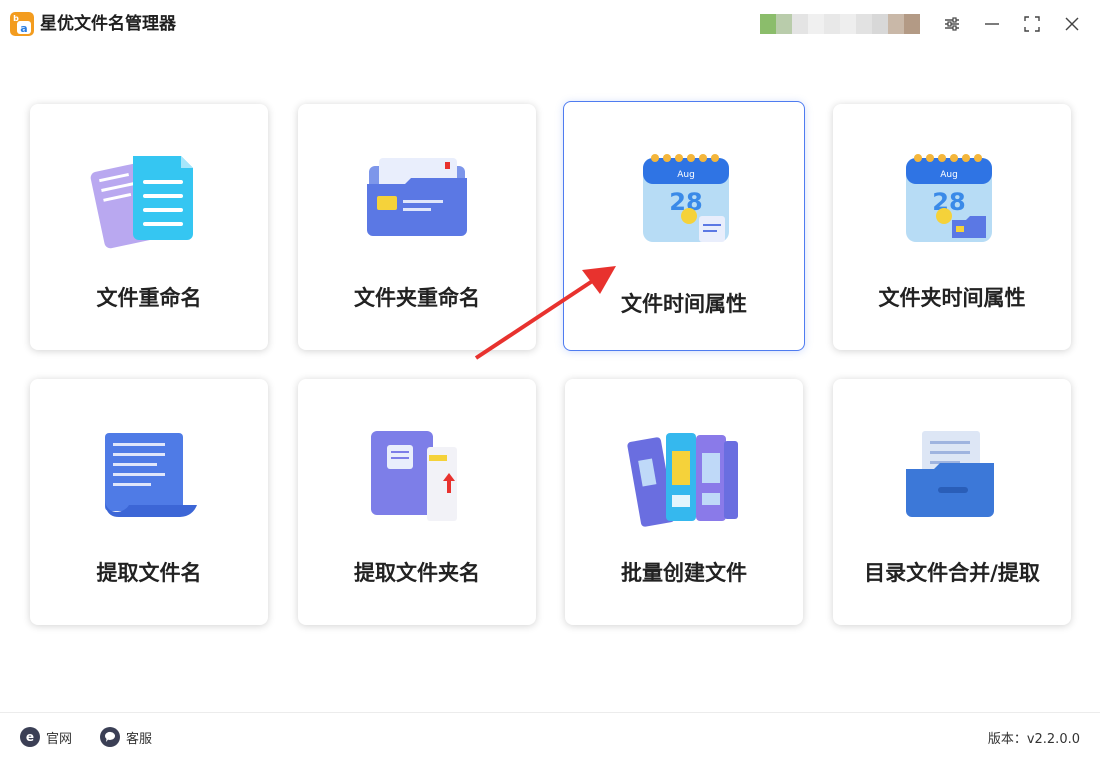 The width and height of the screenshot is (1100, 760). What do you see at coordinates (684, 573) in the screenshot?
I see `card-label: 批量创建文件` at bounding box center [684, 573].